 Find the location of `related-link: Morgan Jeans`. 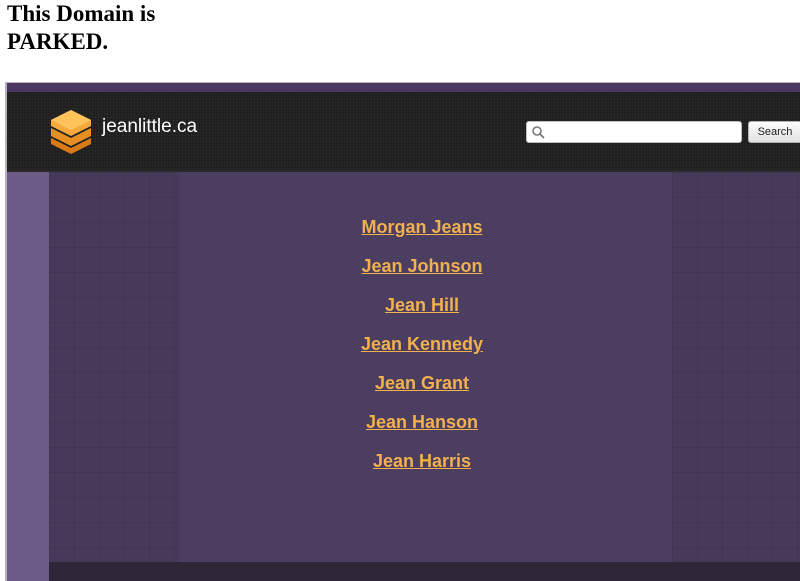

related-link: Morgan Jeans is located at coordinates (421, 227).